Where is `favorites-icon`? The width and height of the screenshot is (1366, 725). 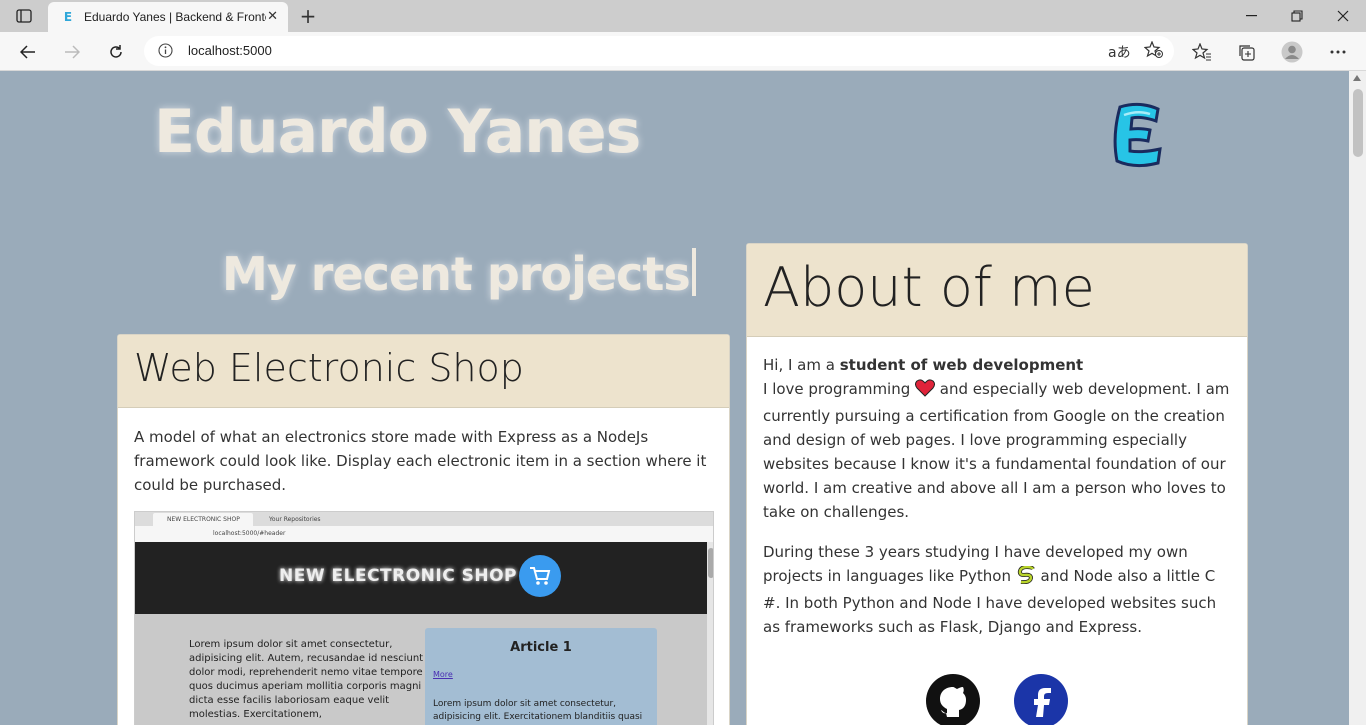 favorites-icon is located at coordinates (1202, 52).